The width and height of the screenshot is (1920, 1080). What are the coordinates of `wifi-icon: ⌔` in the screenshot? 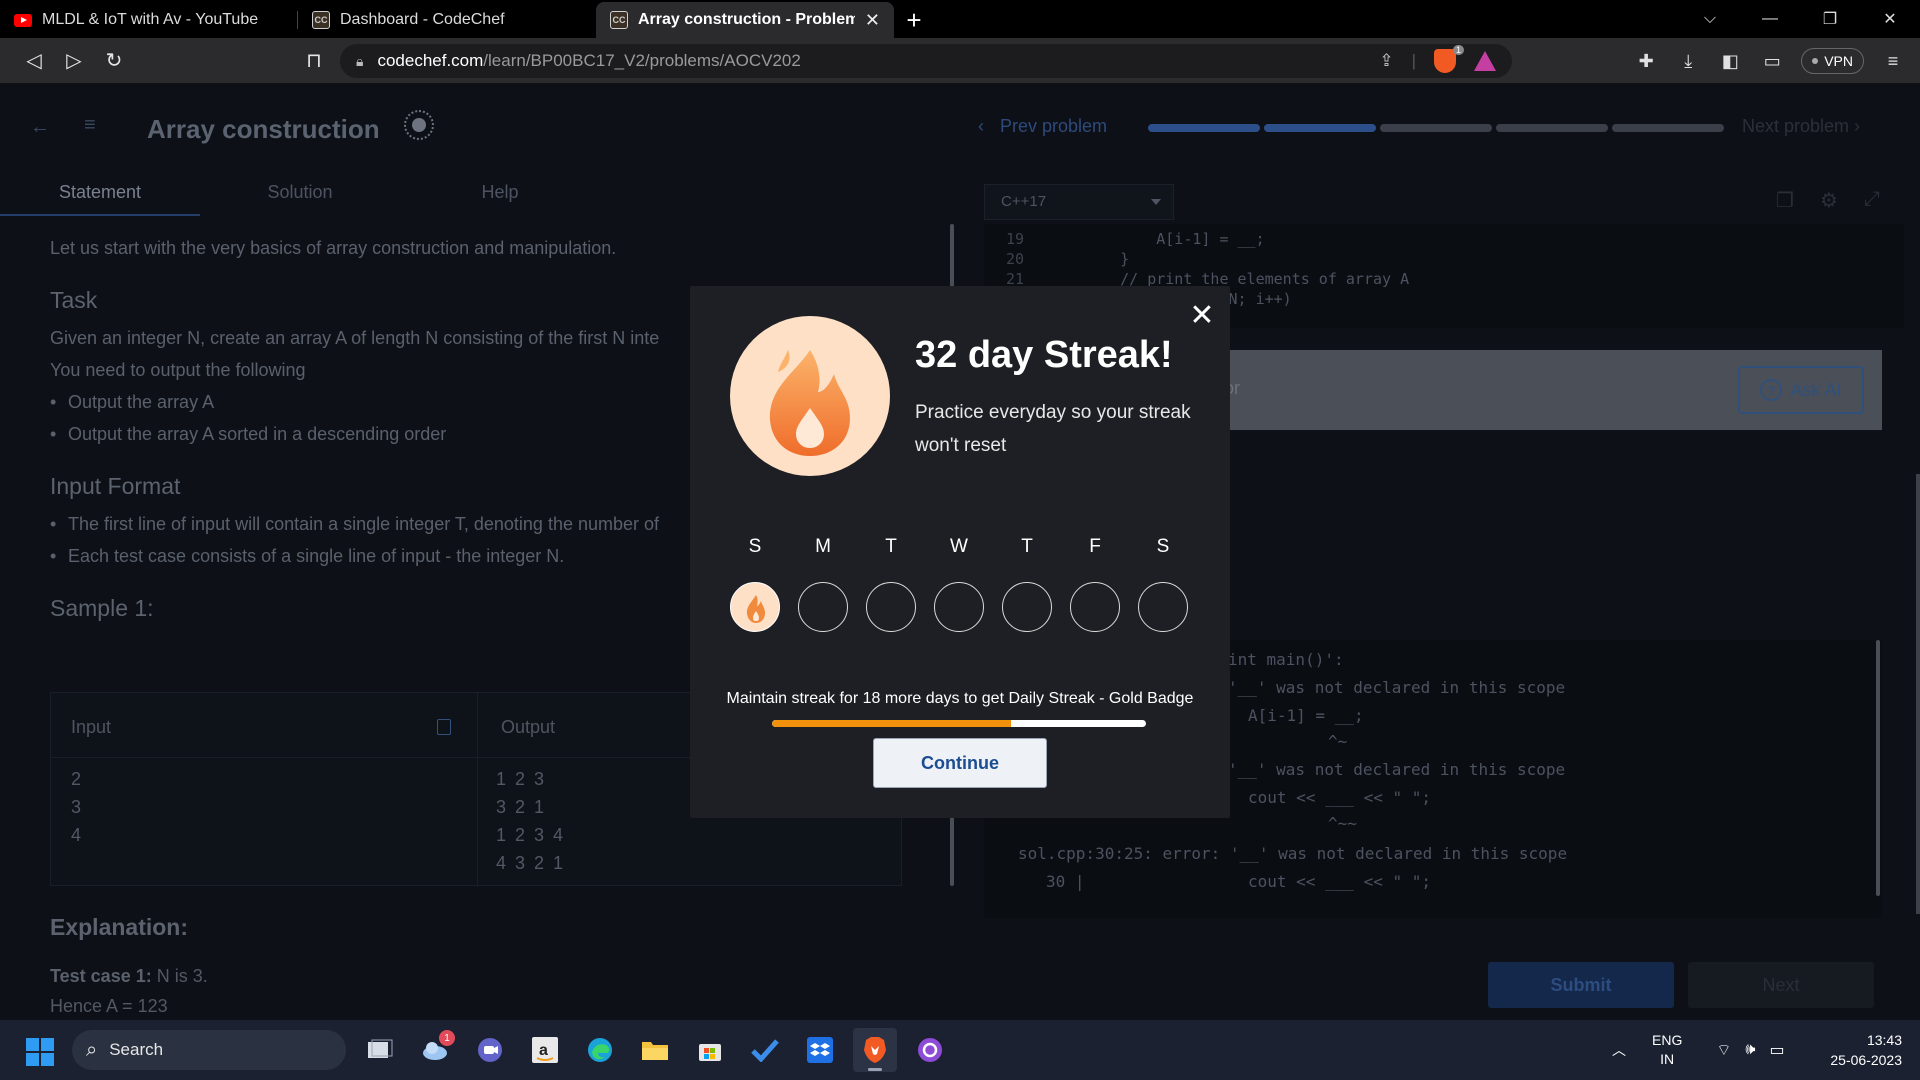 It's located at (1723, 1050).